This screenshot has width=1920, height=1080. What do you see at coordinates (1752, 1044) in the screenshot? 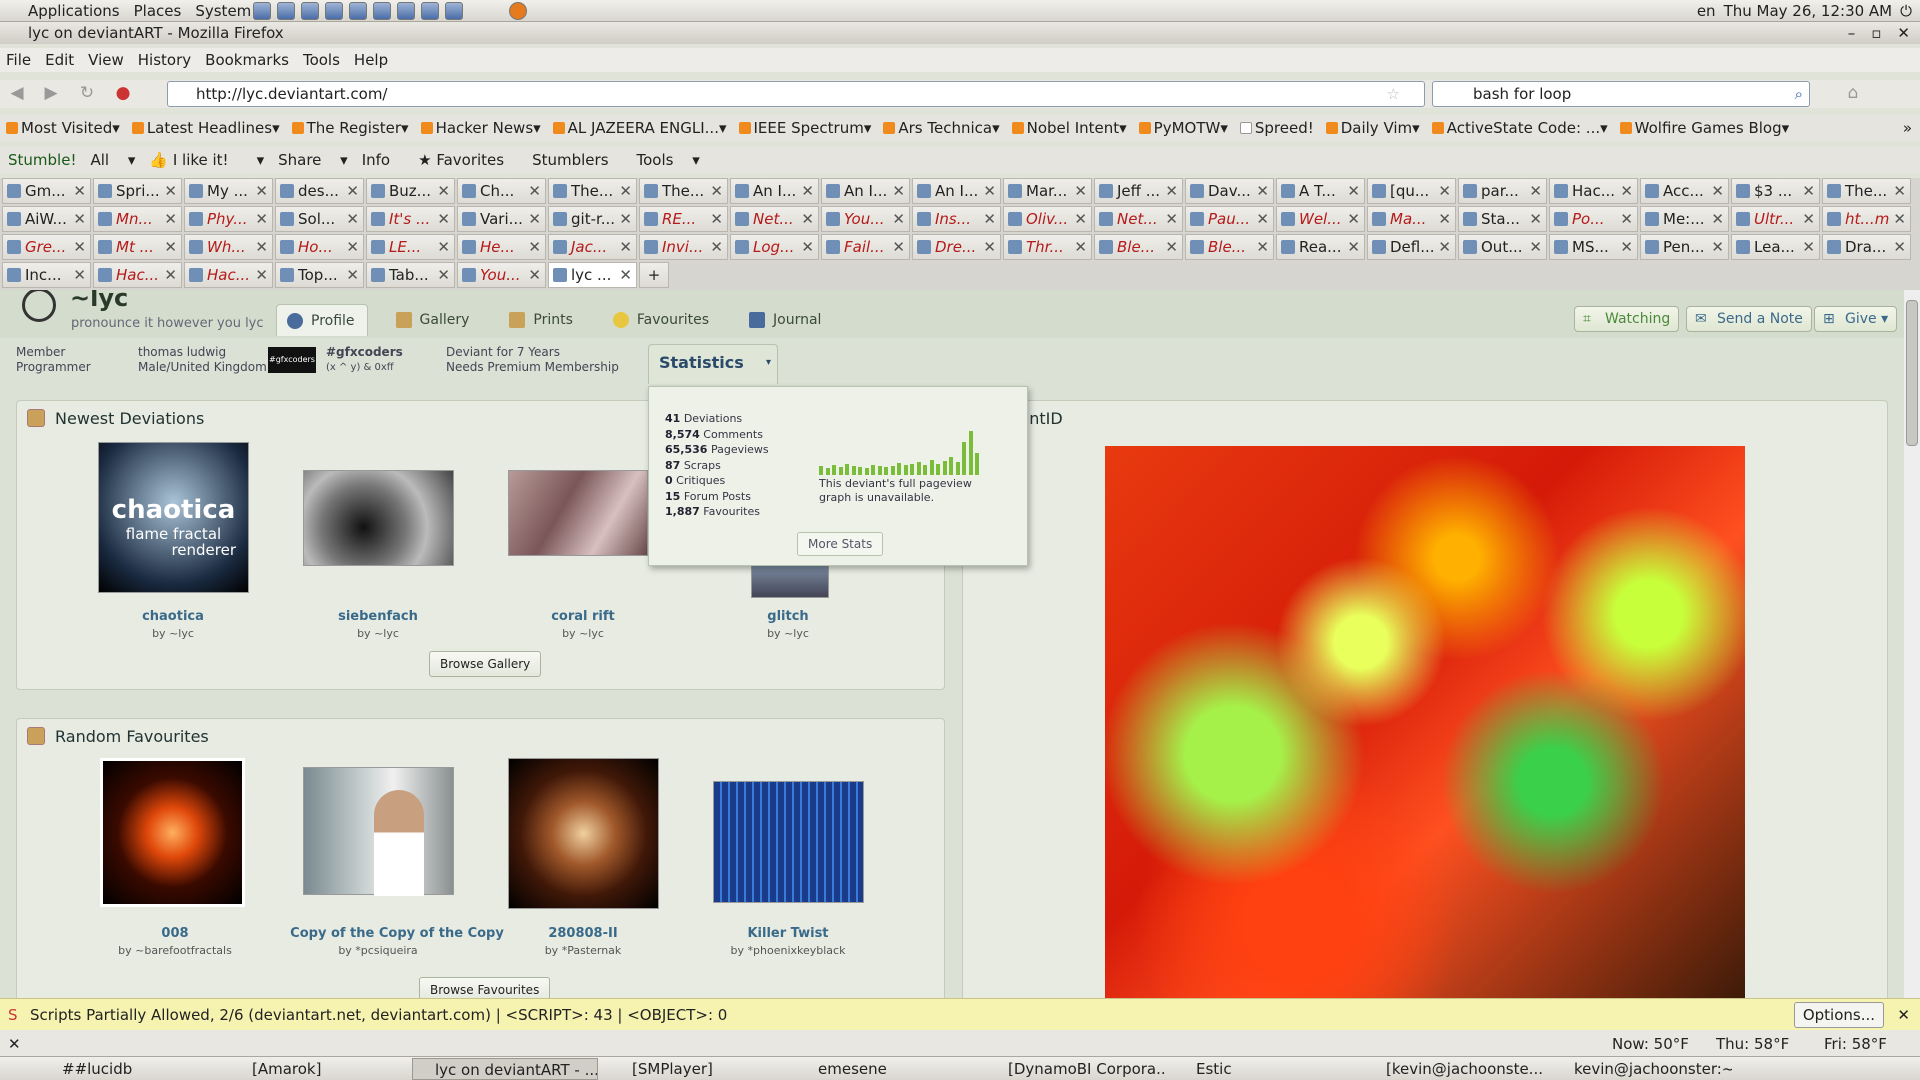
I see `weather-thu: Thu: 58°F` at bounding box center [1752, 1044].